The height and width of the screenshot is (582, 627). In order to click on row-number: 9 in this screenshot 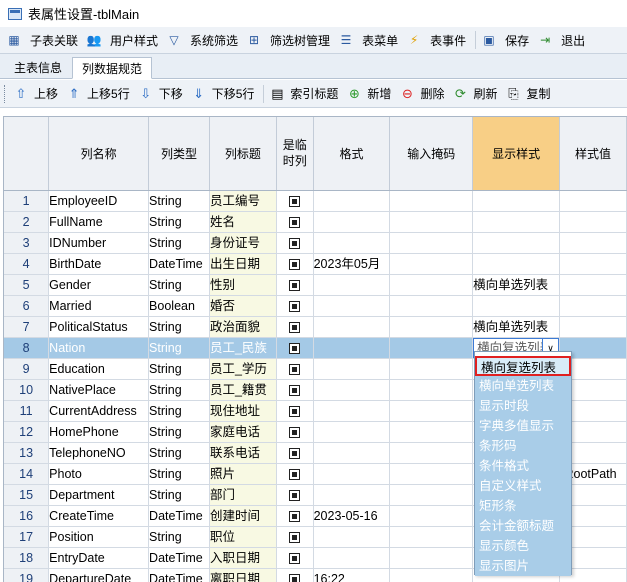, I will do `click(27, 369)`.